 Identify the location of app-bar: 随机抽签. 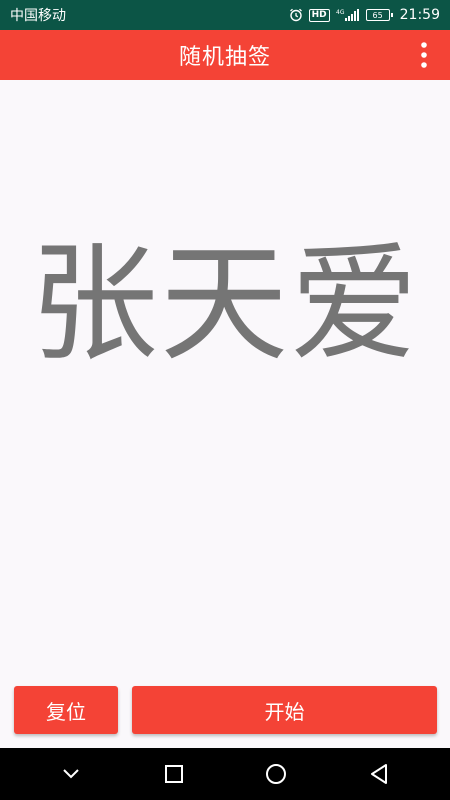
(225, 55).